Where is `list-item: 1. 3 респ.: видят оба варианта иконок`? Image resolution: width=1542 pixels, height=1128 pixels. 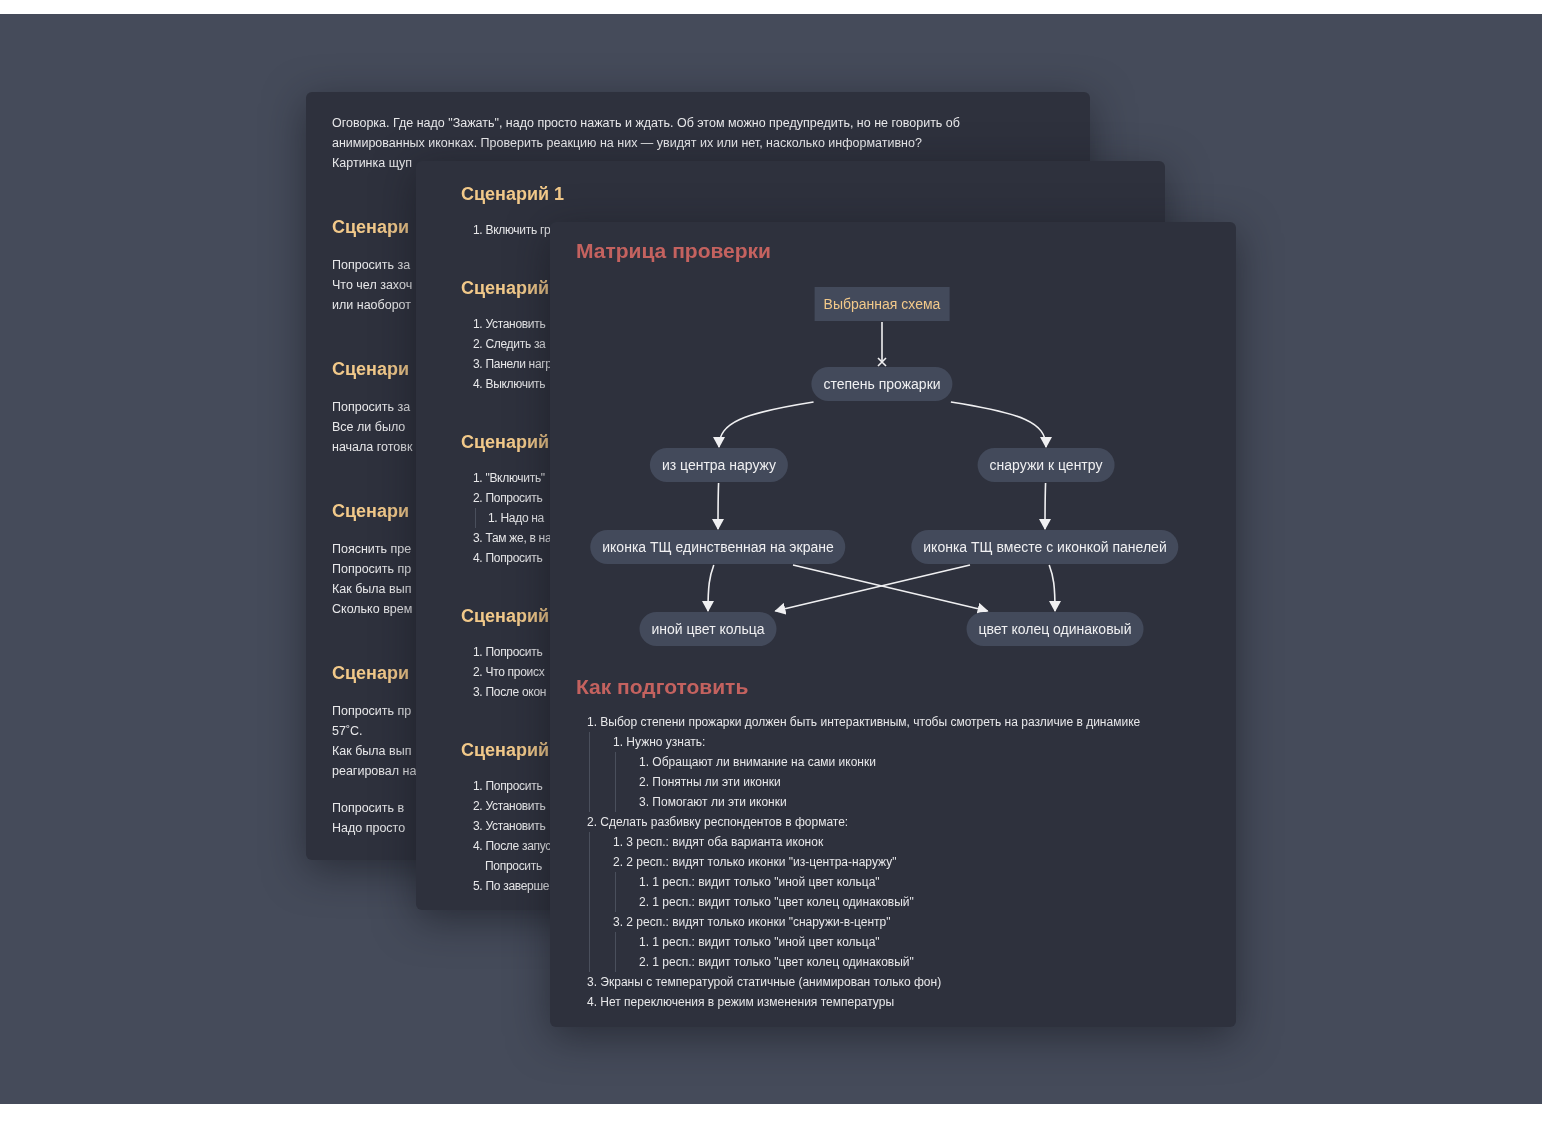
list-item: 1. 3 респ.: видят оба варианта иконок is located at coordinates (718, 842).